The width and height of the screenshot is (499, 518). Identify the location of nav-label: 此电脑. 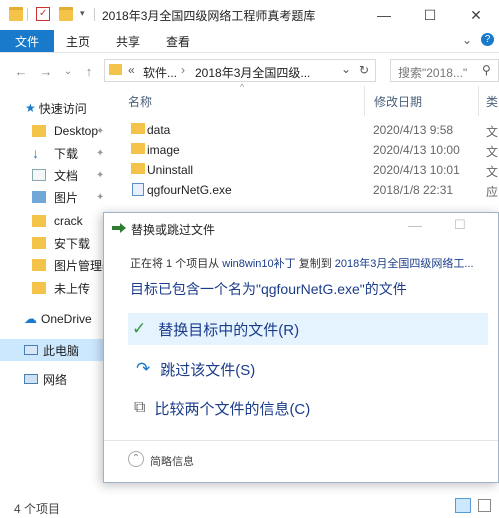
(61, 350).